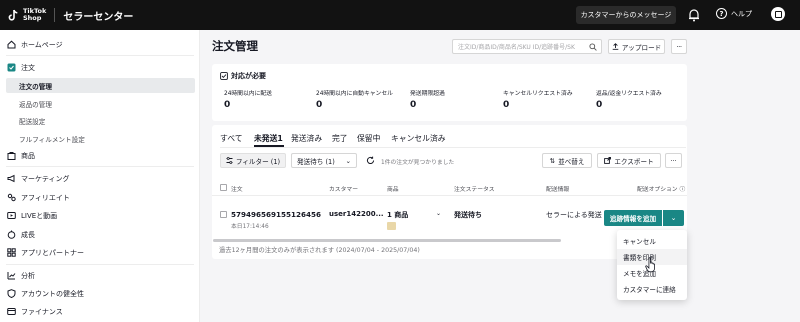  Describe the element at coordinates (741, 13) in the screenshot. I see `help-label: ヘルプ` at that location.